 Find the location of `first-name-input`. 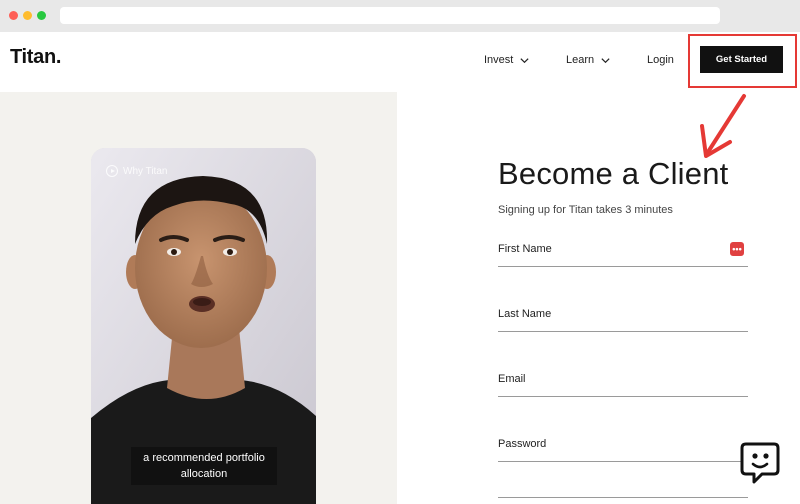

first-name-input is located at coordinates (623, 251).